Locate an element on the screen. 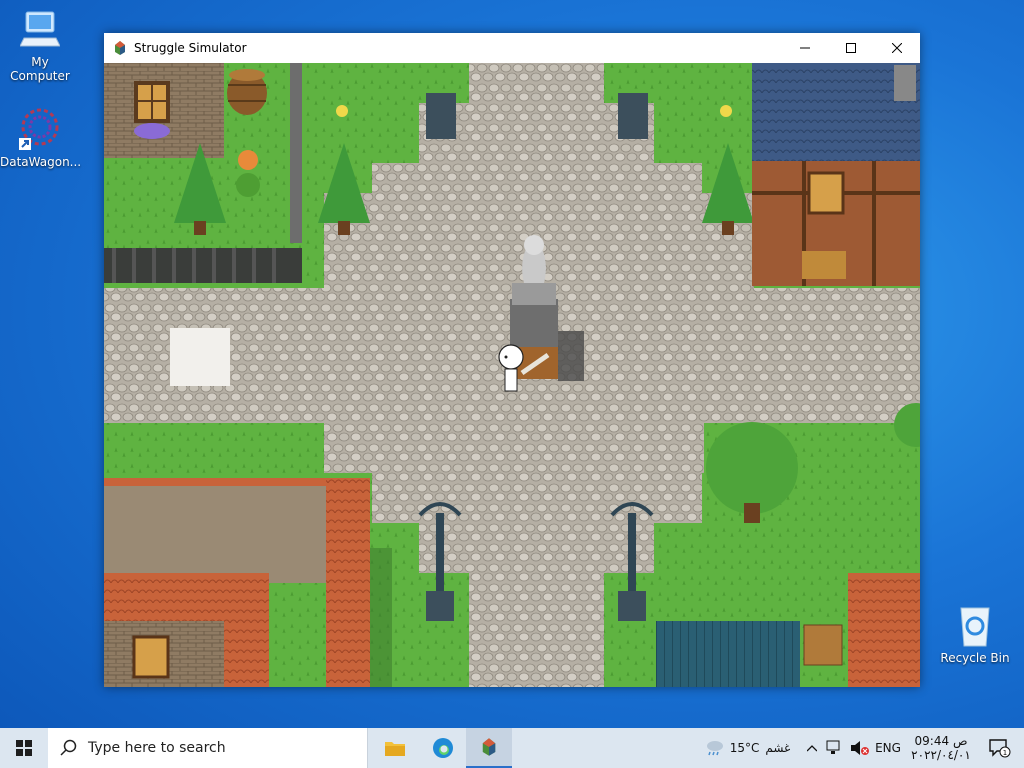 This screenshot has width=1024, height=768. close-button is located at coordinates (897, 48).